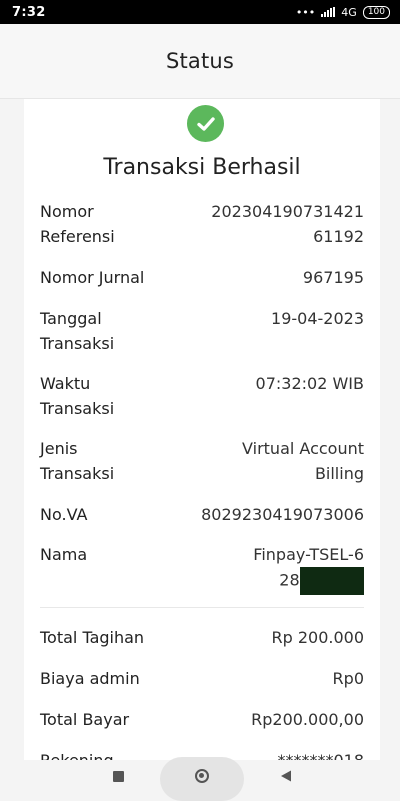 The height and width of the screenshot is (801, 400). I want to click on detail-row-date: Tanggal Transaksi 19-04-2023, so click(202, 331).